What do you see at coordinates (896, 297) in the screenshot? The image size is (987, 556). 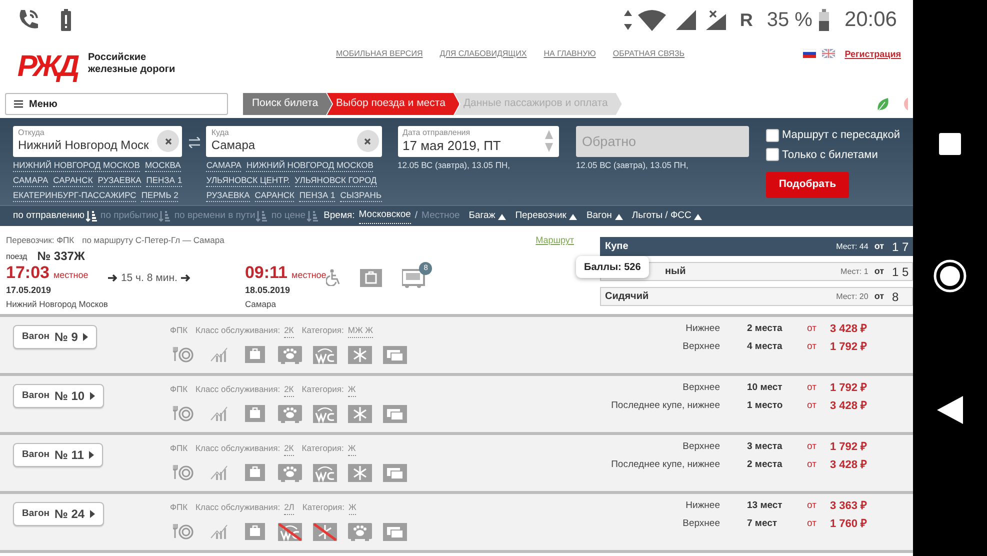 I see `price: 8` at bounding box center [896, 297].